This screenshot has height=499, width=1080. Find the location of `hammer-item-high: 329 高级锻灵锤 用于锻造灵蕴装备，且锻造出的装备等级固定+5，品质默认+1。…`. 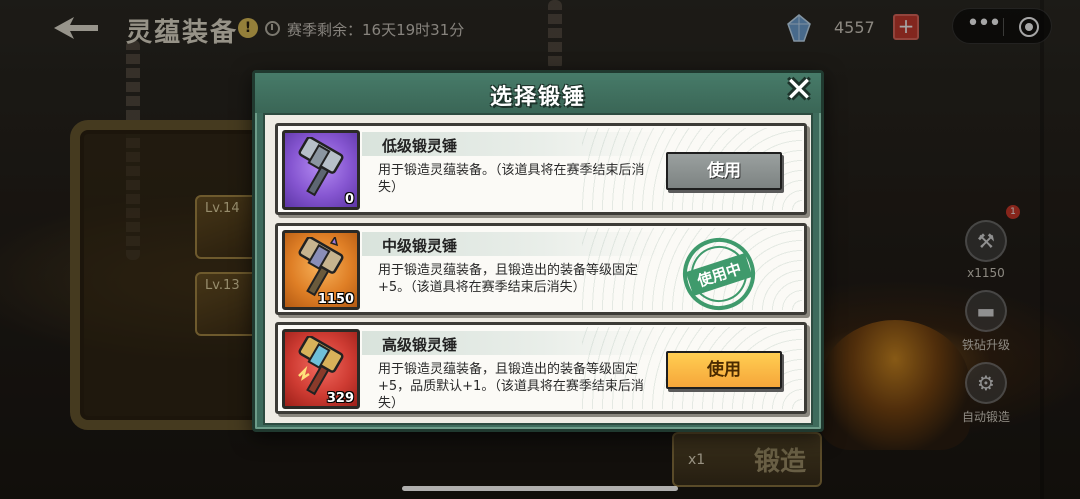

hammer-item-high: 329 高级锻灵锤 用于锻造灵蕴装备，且锻造出的装备等级固定+5，品质默认+1。… is located at coordinates (541, 368).